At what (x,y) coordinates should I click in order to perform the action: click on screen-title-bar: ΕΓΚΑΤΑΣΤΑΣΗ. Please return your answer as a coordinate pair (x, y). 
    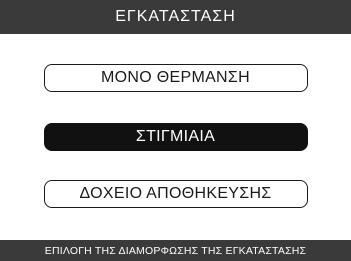
    Looking at the image, I should click on (175, 17).